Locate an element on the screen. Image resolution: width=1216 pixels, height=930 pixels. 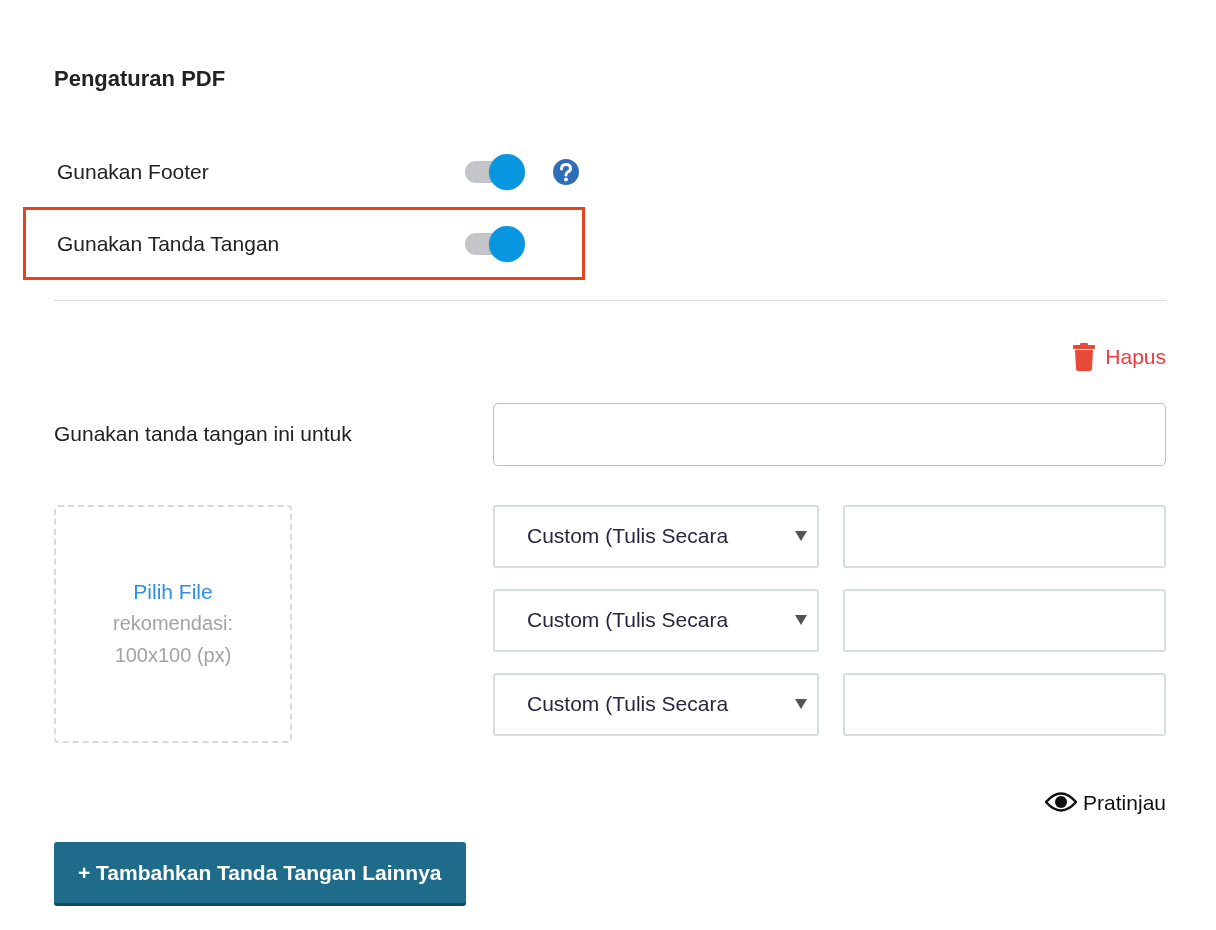
upload-hint: rekomendasi: 100x100 (px) is located at coordinates (173, 640).